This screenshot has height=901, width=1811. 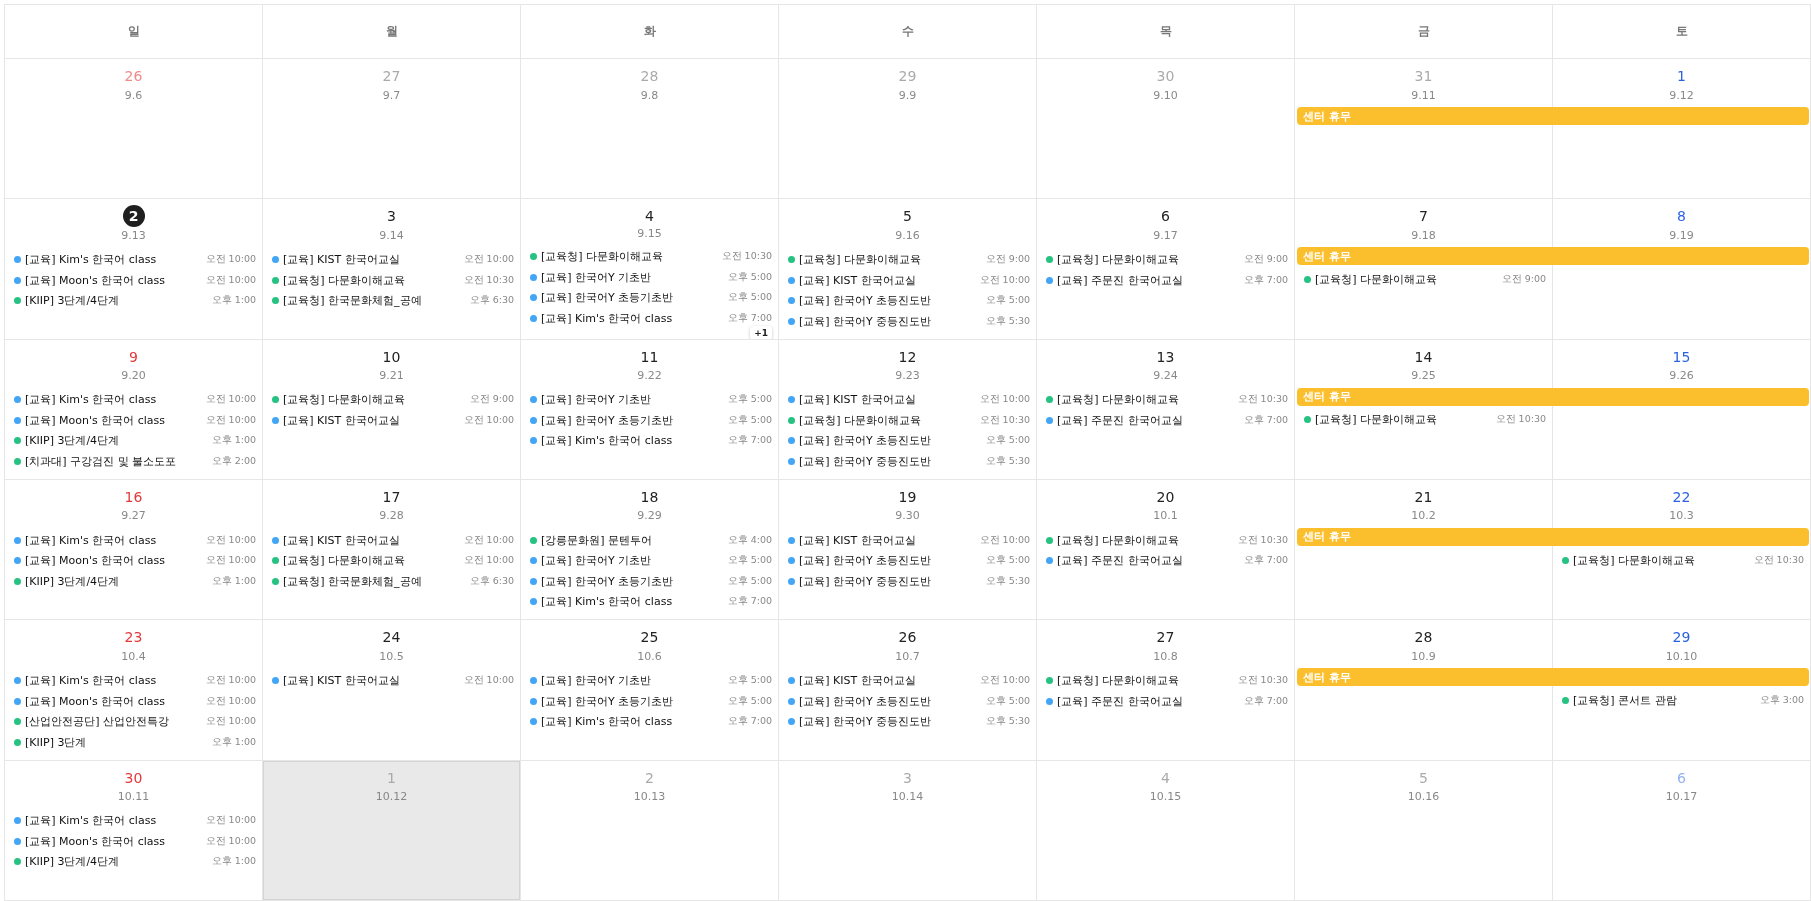 What do you see at coordinates (1424, 830) in the screenshot?
I see `calendar-cell: 5 10.16` at bounding box center [1424, 830].